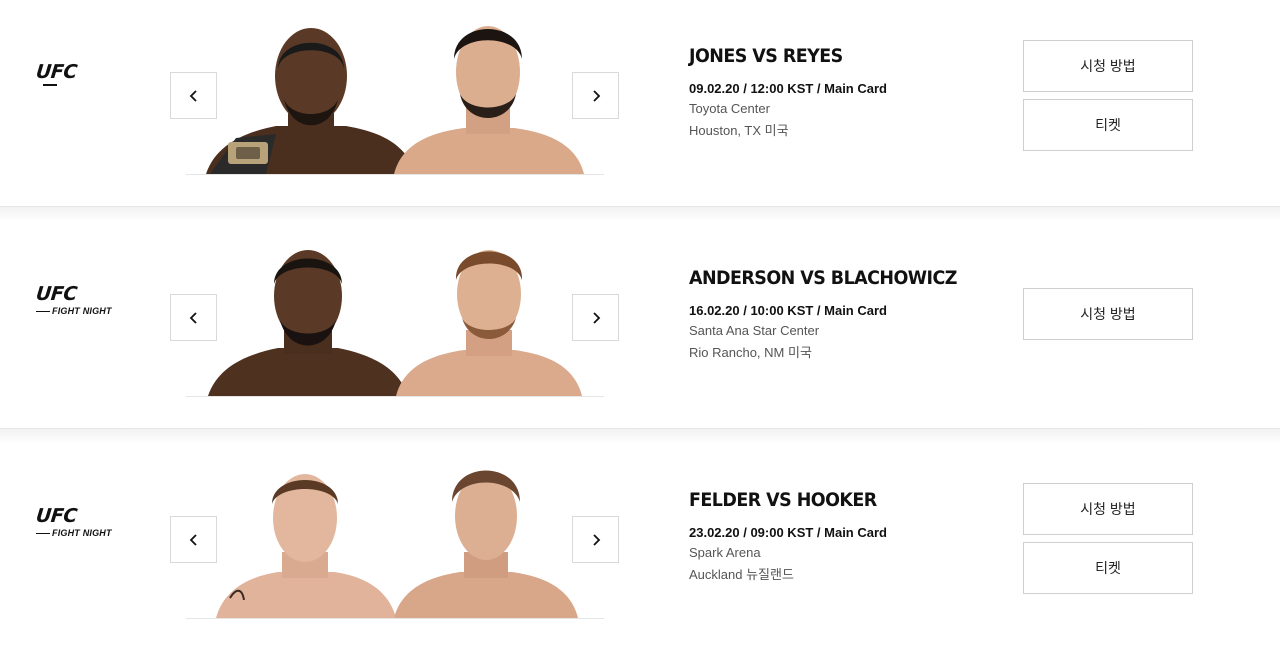 Image resolution: width=1280 pixels, height=648 pixels. I want to click on event-time: 16.02.20 / 10:00 KST / Main Card, so click(788, 310).